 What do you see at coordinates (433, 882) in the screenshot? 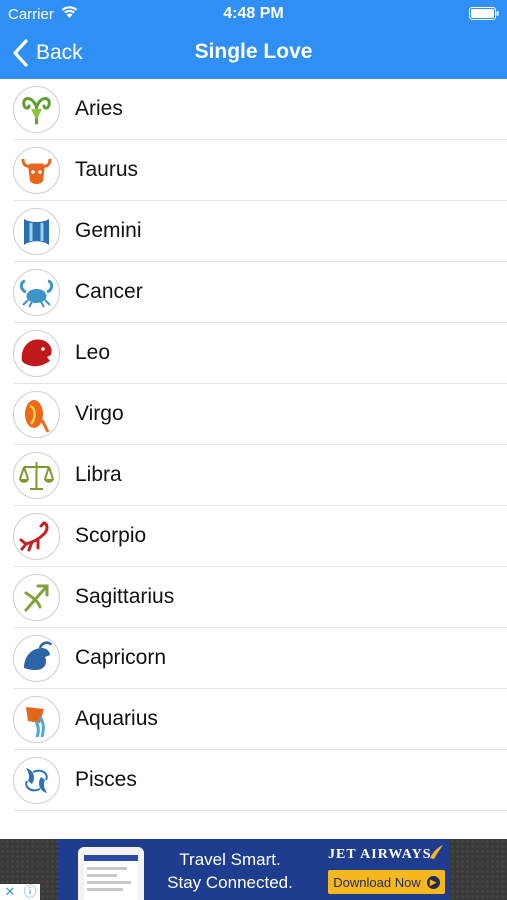
I see `chevron-right-icon: ▶` at bounding box center [433, 882].